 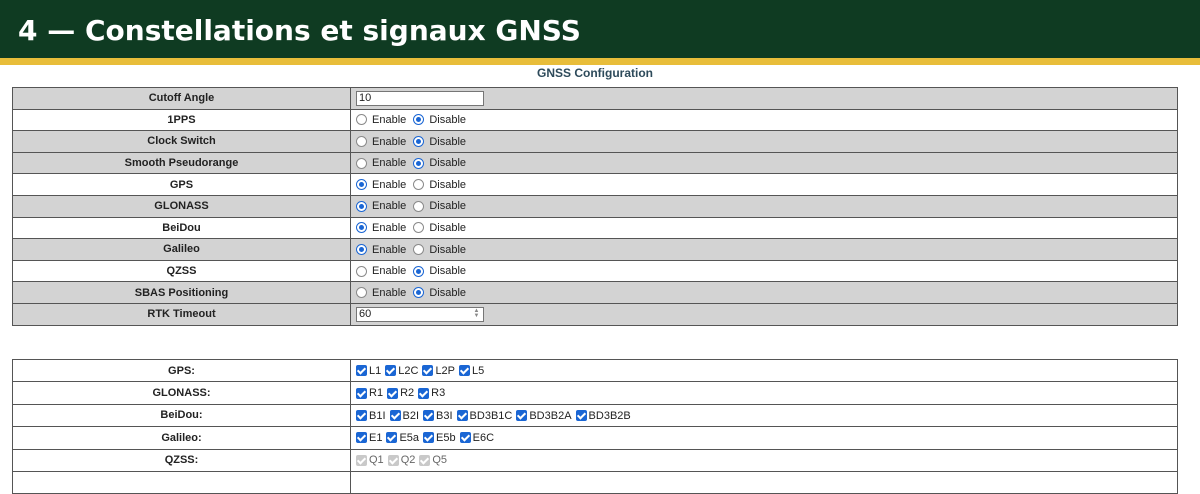 I want to click on beidou-disable-option: Disable, so click(x=439, y=228).